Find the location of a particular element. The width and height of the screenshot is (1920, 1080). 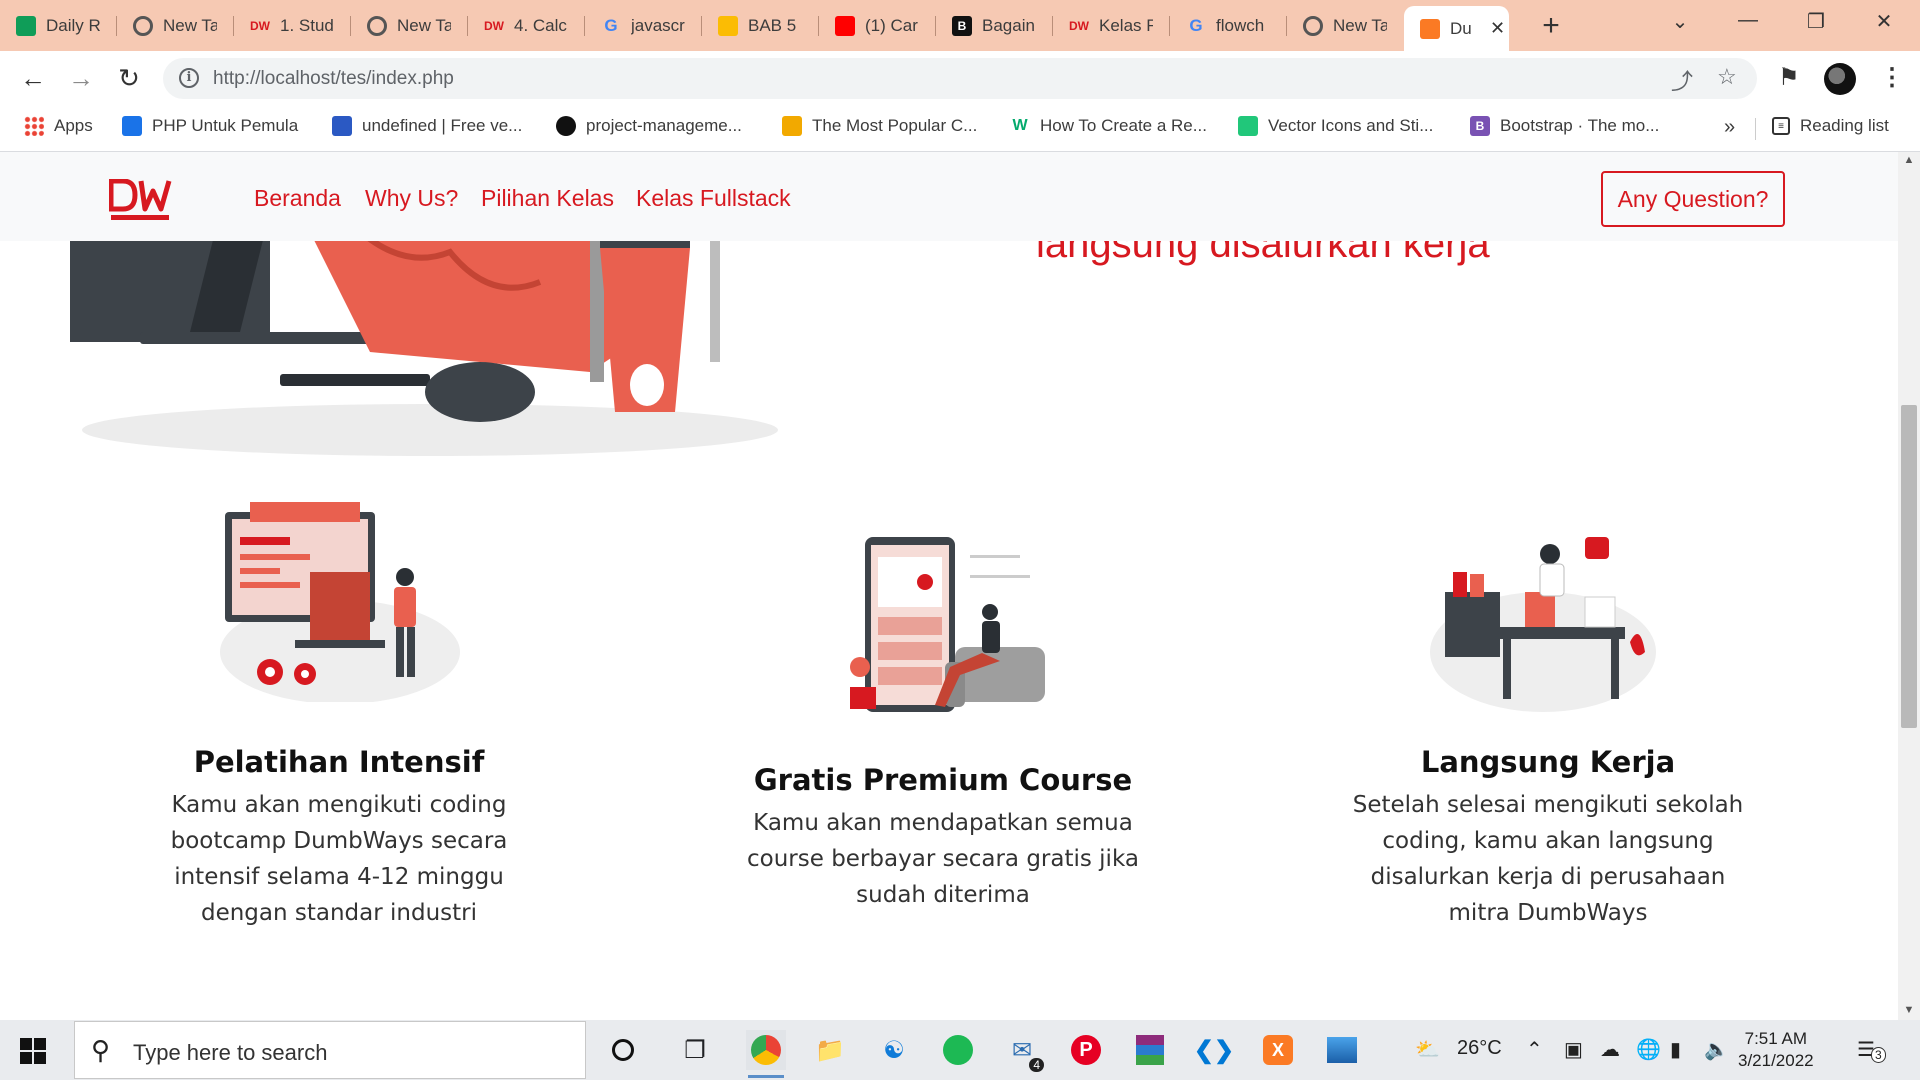

cortana-icon is located at coordinates (623, 1050).